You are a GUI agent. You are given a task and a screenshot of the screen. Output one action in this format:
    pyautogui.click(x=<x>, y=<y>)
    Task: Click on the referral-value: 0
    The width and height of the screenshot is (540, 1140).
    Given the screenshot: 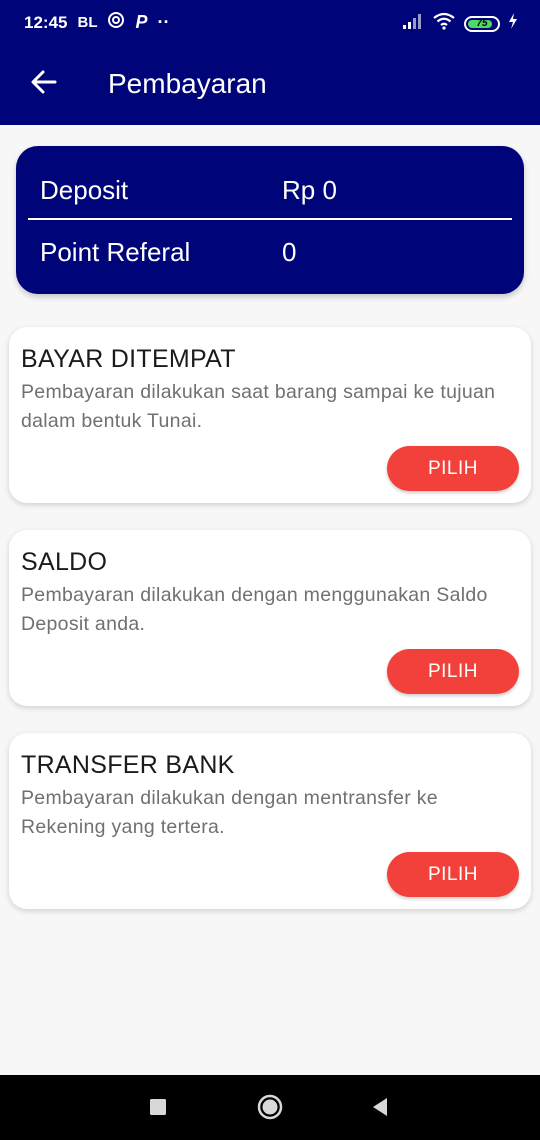 What is the action you would take?
    pyautogui.click(x=289, y=252)
    